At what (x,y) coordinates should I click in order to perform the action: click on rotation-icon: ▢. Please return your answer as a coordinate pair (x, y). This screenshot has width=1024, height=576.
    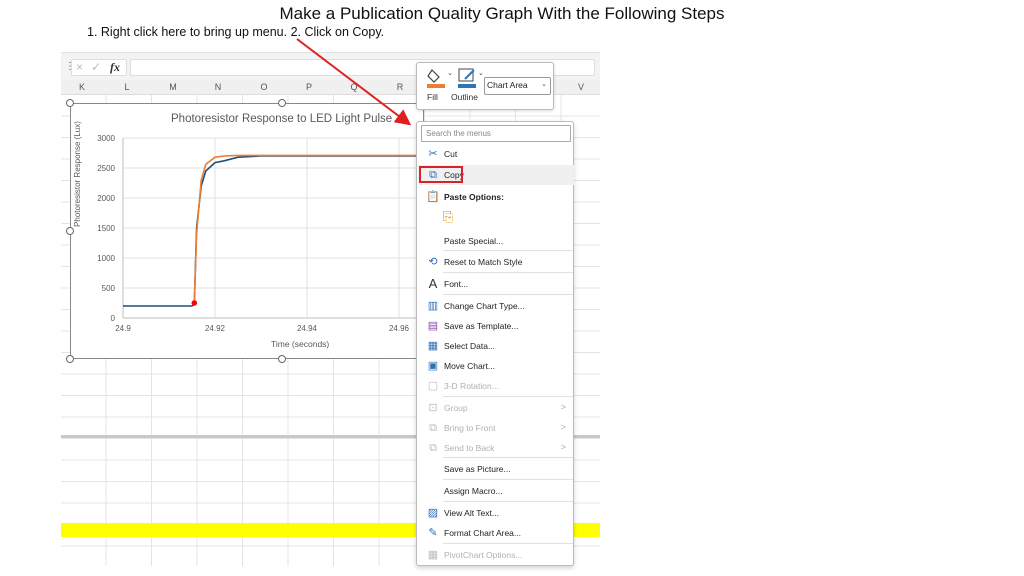
    Looking at the image, I should click on (433, 386).